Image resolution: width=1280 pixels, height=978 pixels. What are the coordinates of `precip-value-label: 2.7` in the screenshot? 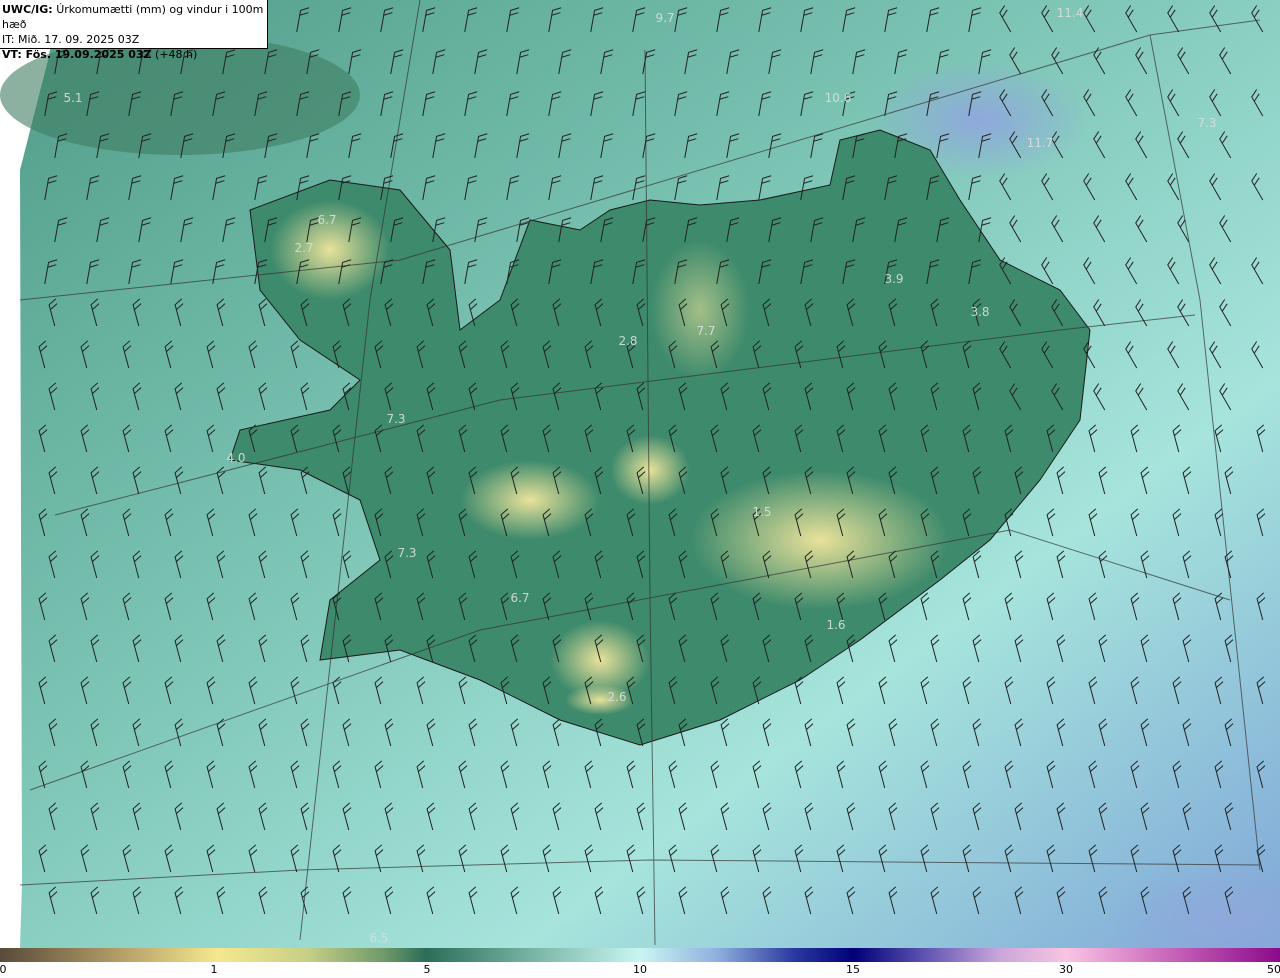 It's located at (304, 248).